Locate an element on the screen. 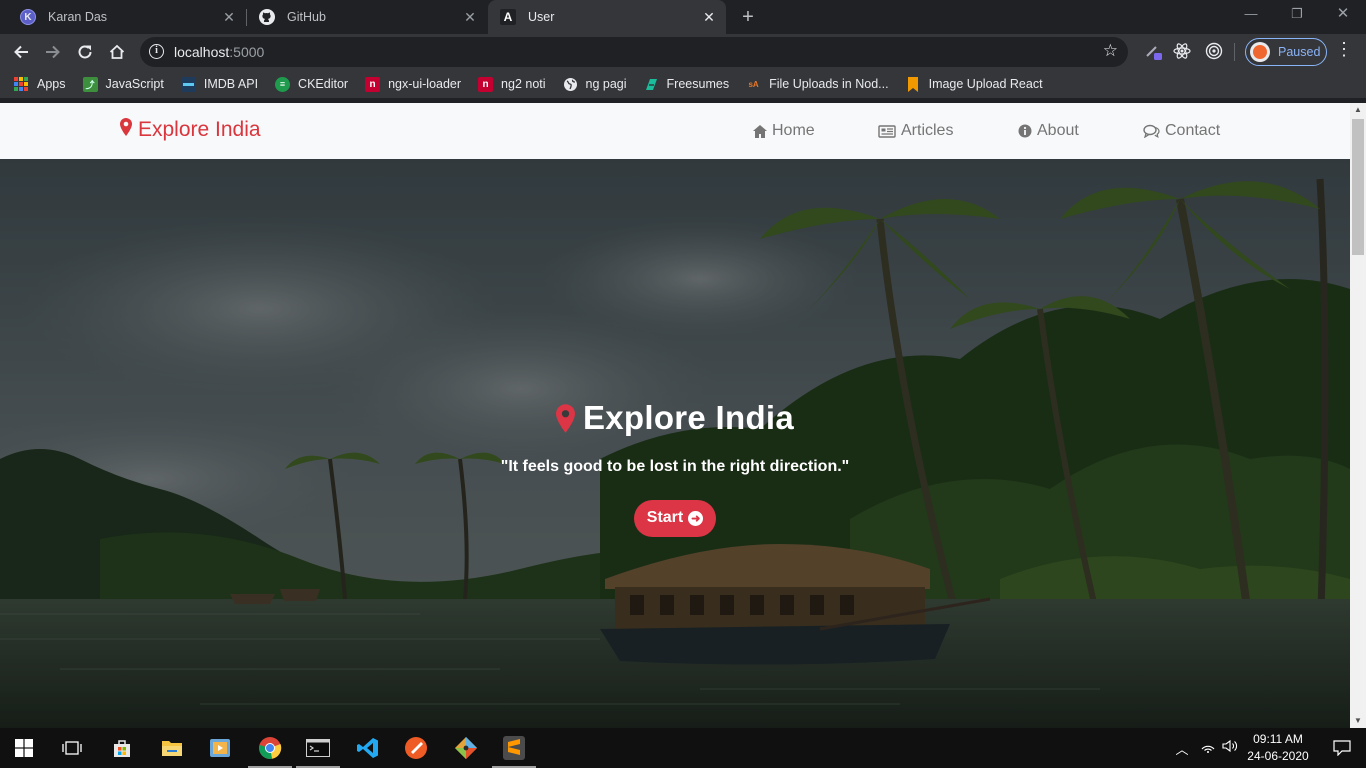 Image resolution: width=1366 pixels, height=768 pixels. start-button: Start ➜ is located at coordinates (675, 518).